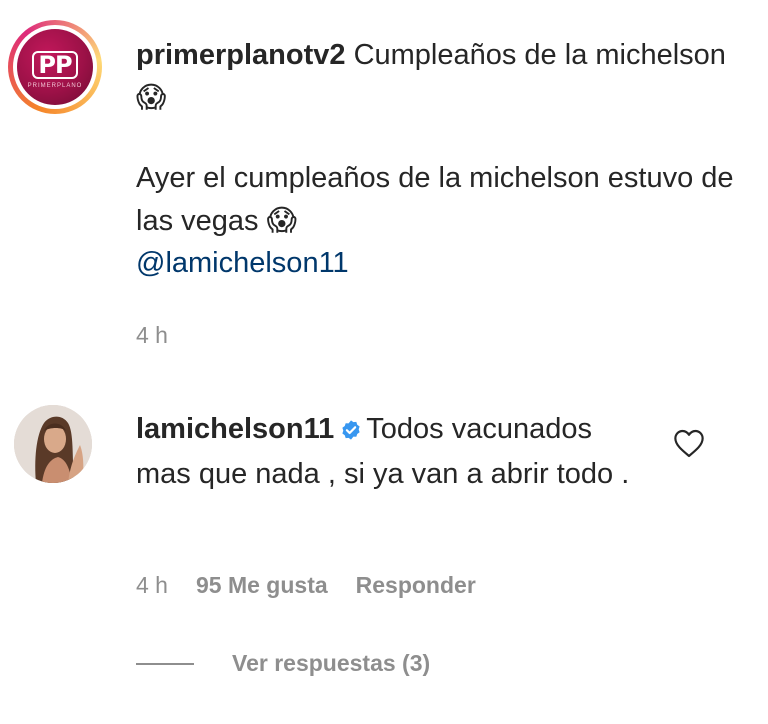 This screenshot has width=768, height=724. I want to click on logo-subtext: PRIMERPLANO, so click(55, 86).